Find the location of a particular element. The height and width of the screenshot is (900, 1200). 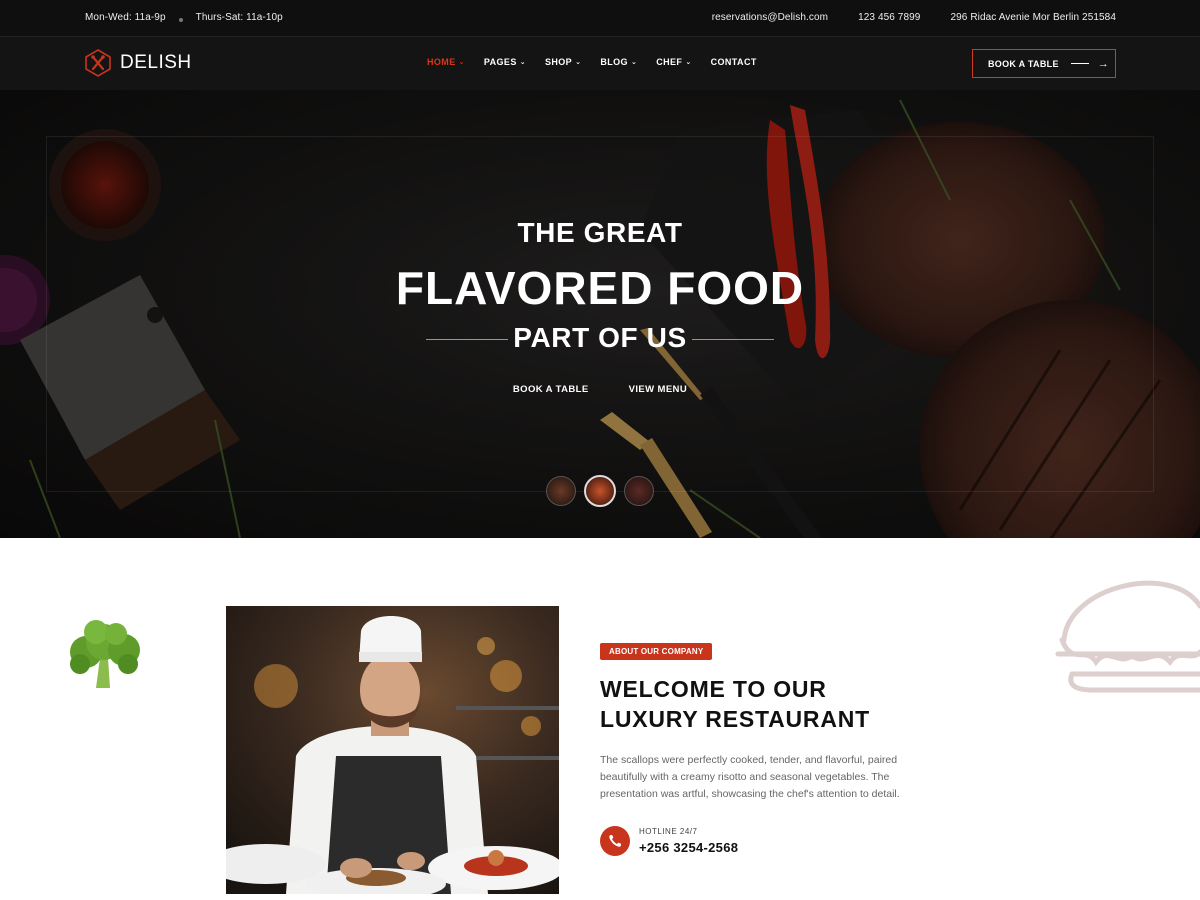

nav-item-contact: CONTACT is located at coordinates (734, 62).